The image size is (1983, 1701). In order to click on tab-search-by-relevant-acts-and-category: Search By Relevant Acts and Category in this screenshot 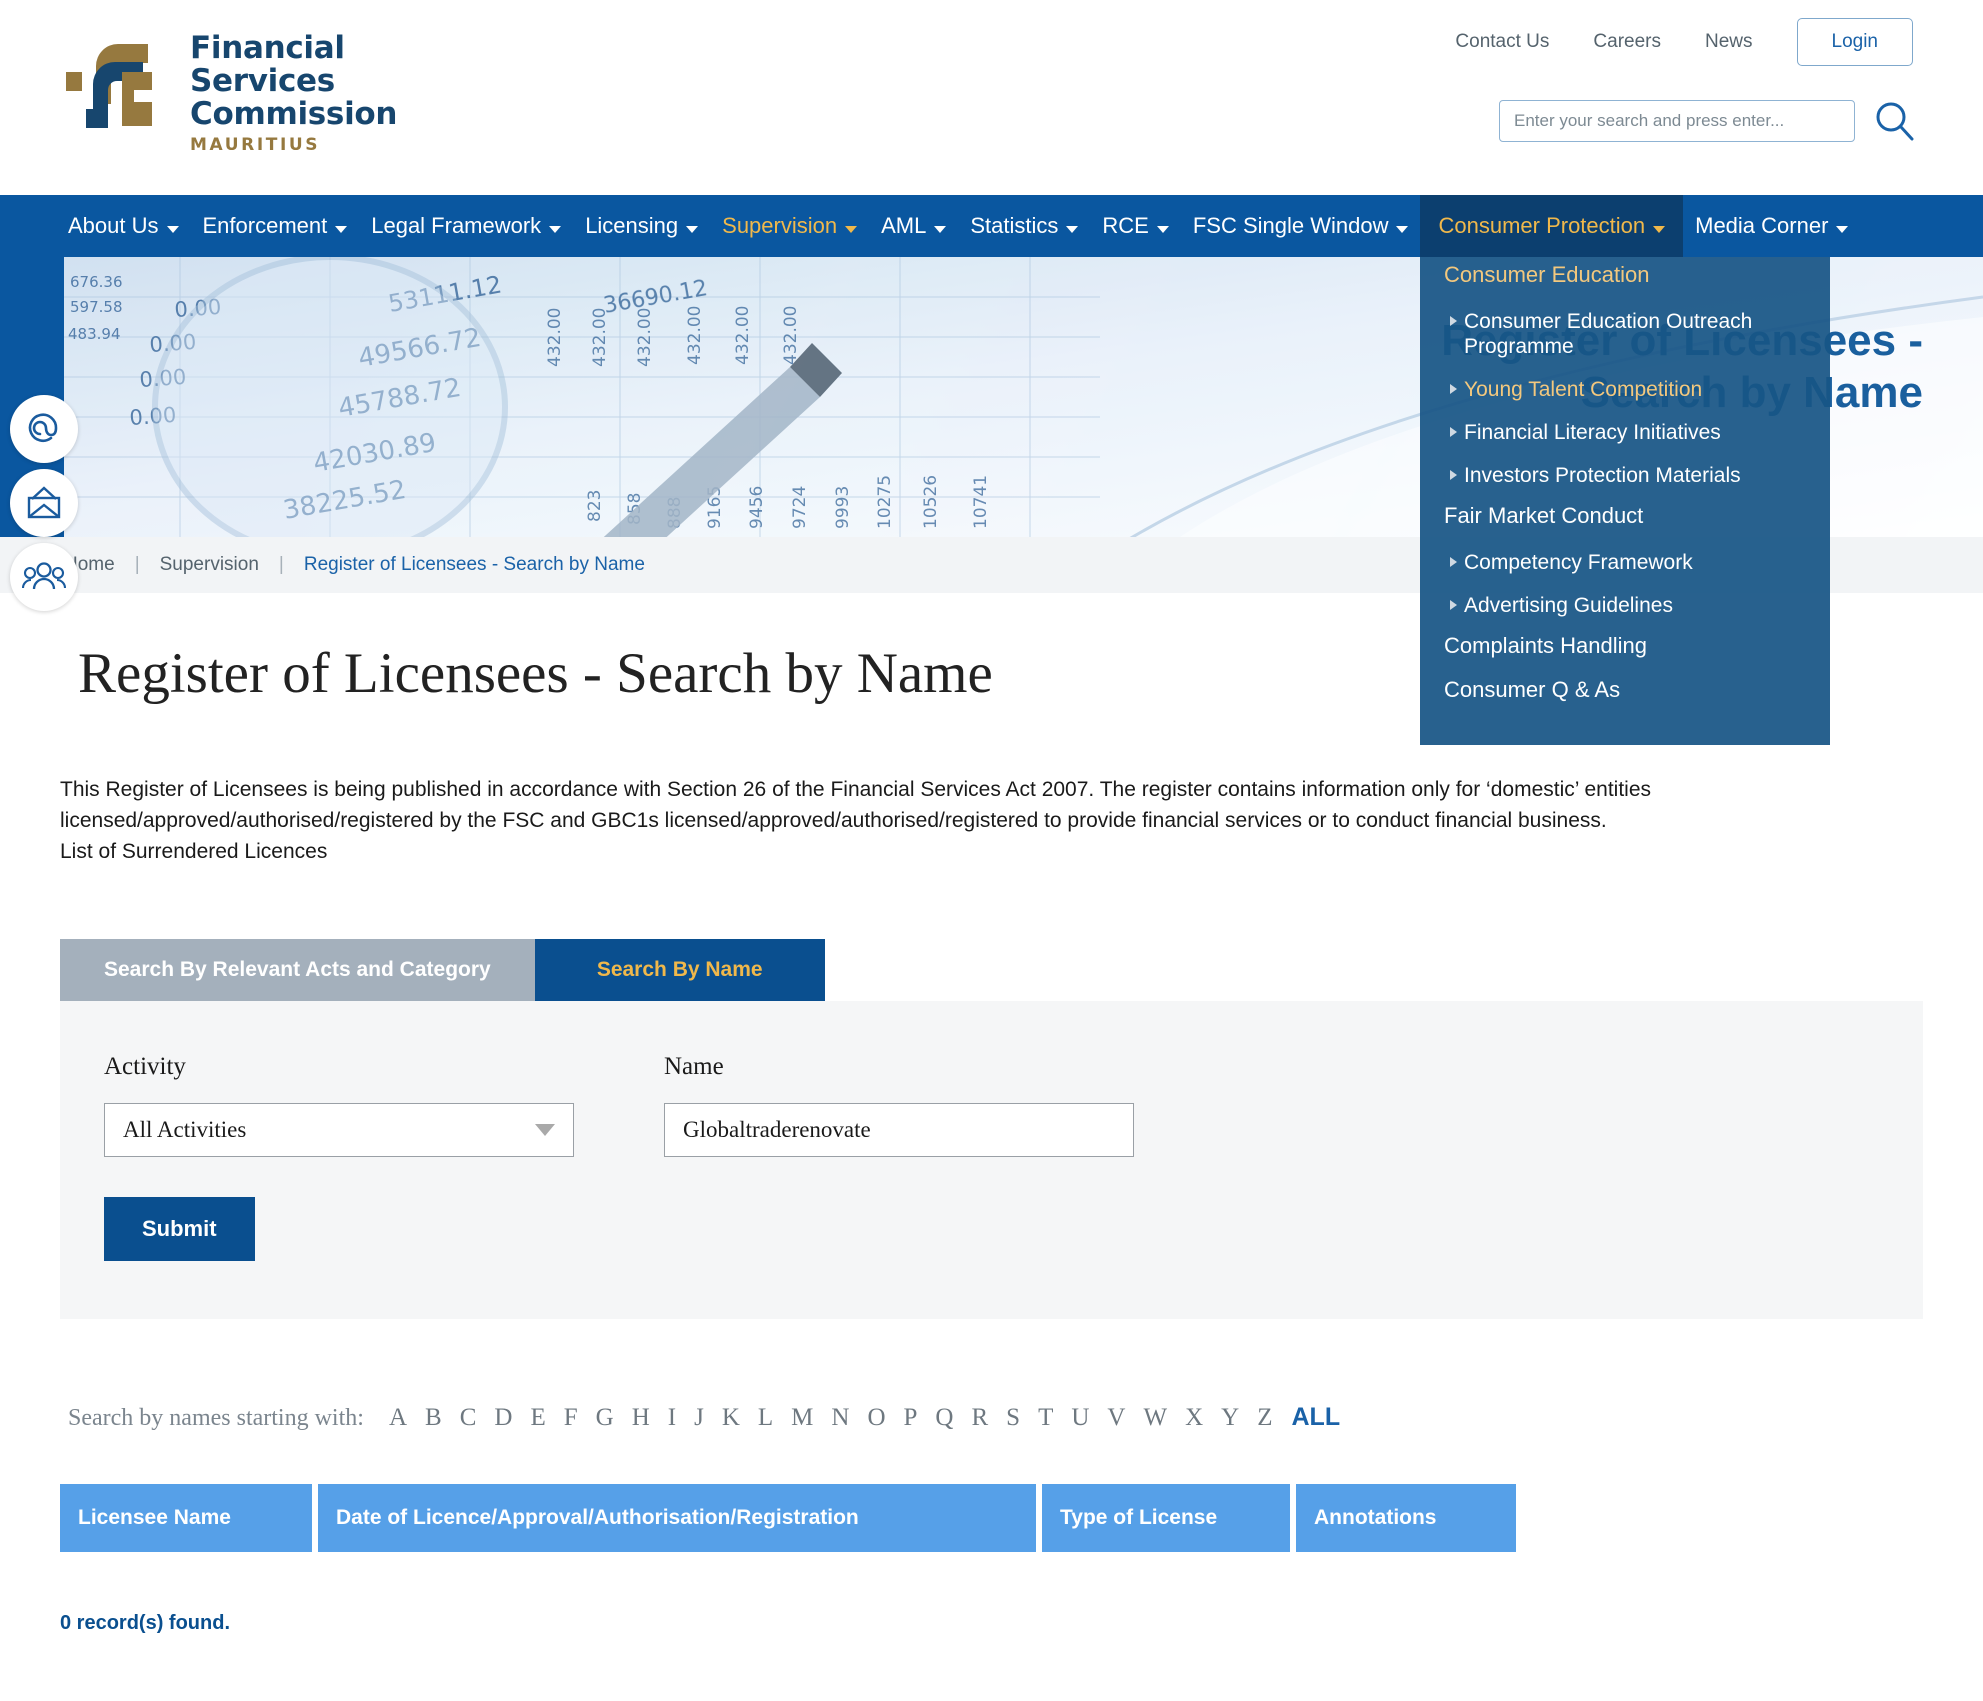, I will do `click(297, 970)`.